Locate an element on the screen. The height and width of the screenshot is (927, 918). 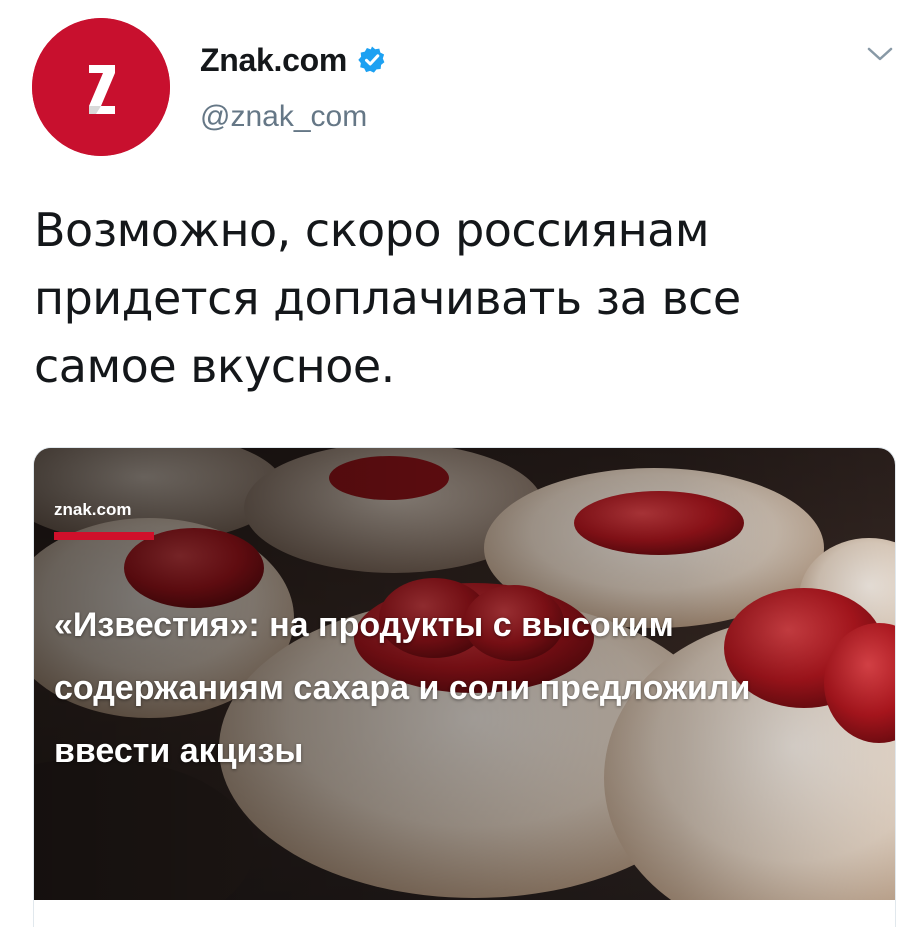
display-name-row: Znak.com is located at coordinates (293, 60).